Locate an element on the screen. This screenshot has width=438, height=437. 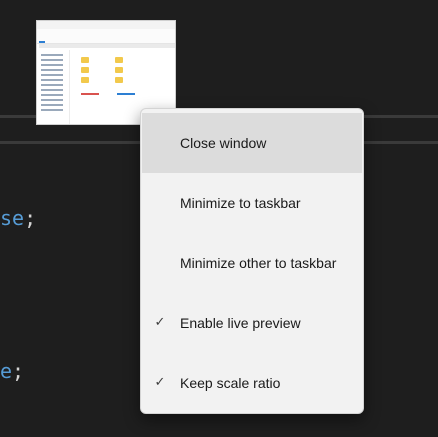
menu-item-label: Minimize other to taskbar is located at coordinates (258, 263).